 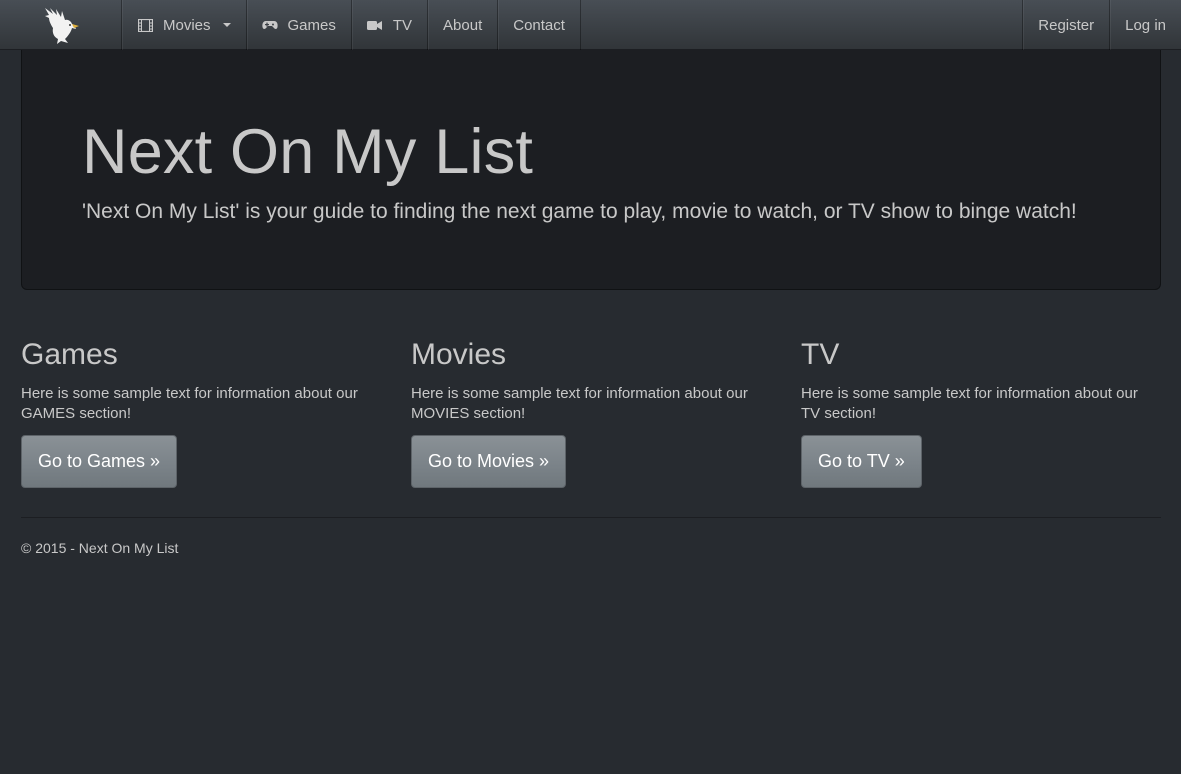 I want to click on nav-tv: TV, so click(x=388, y=25).